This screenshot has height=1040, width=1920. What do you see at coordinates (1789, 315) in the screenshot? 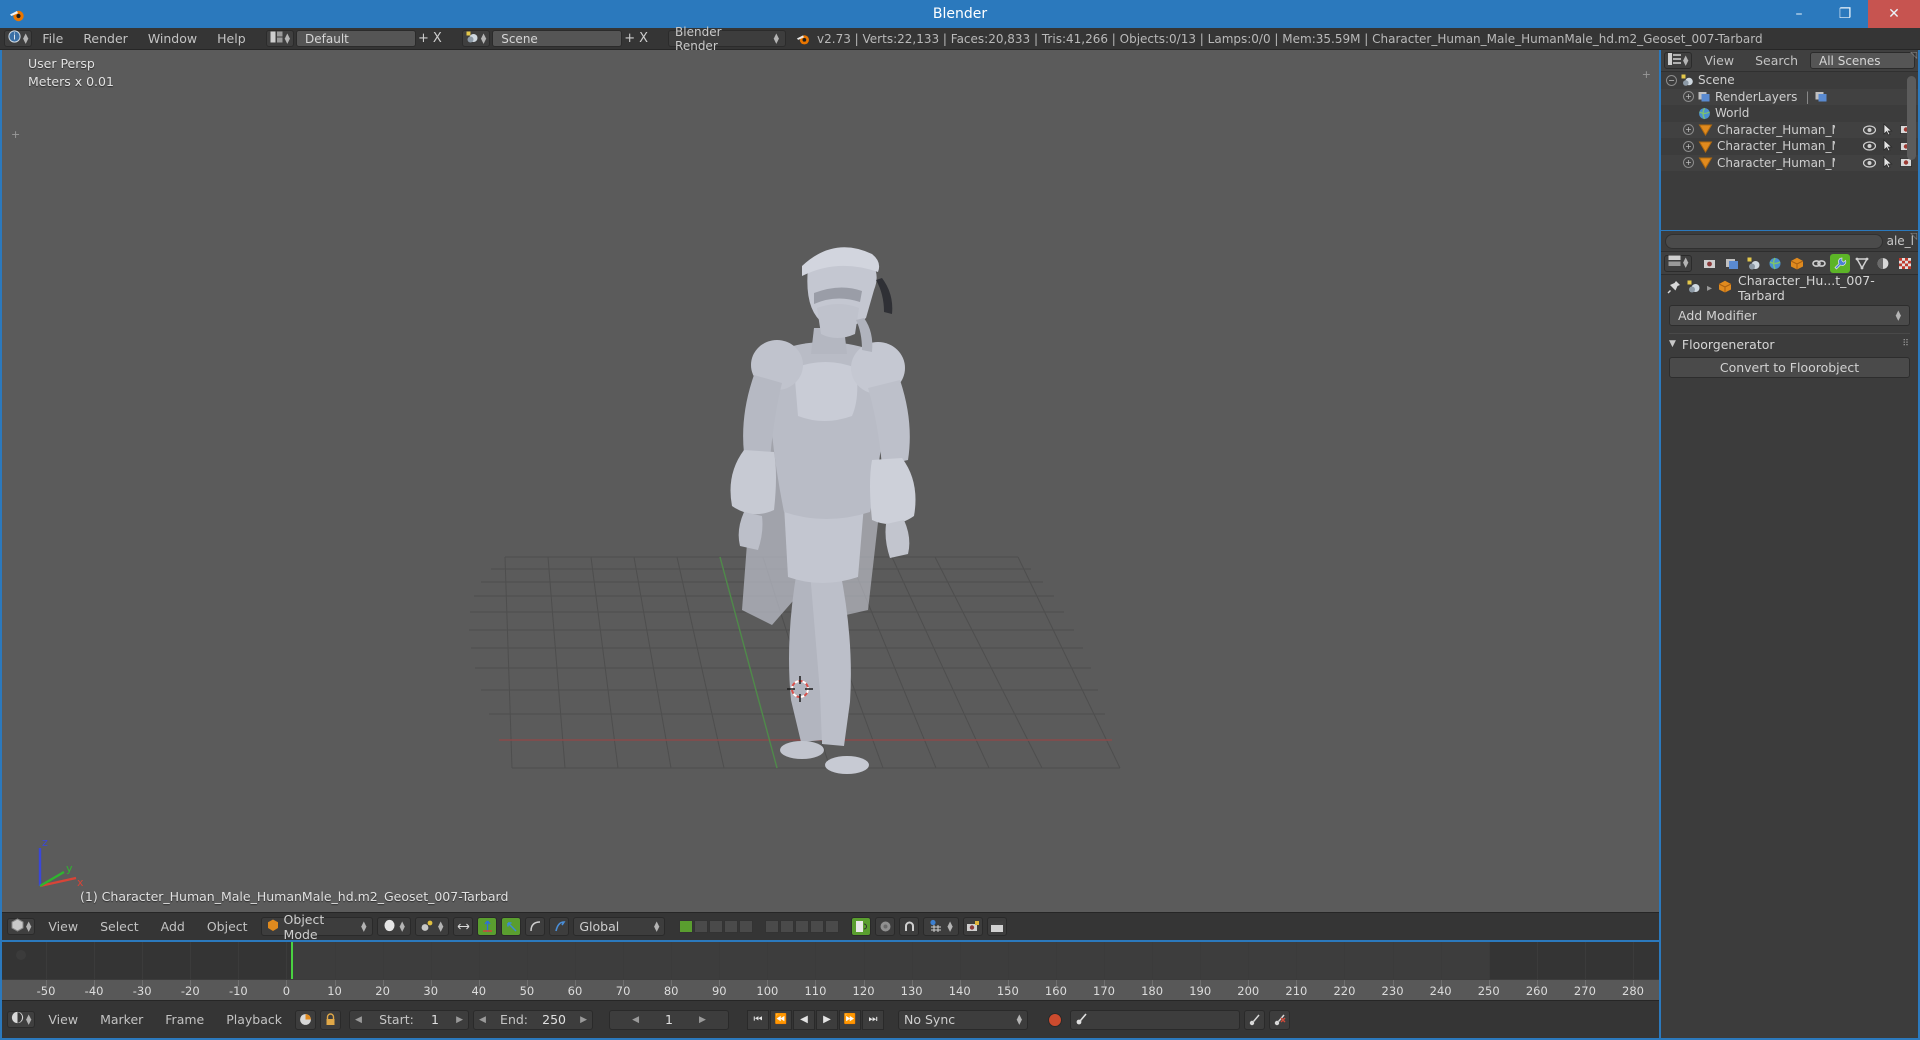
I see `add-modifier-button: Add Modifier ▲ ▼` at bounding box center [1789, 315].